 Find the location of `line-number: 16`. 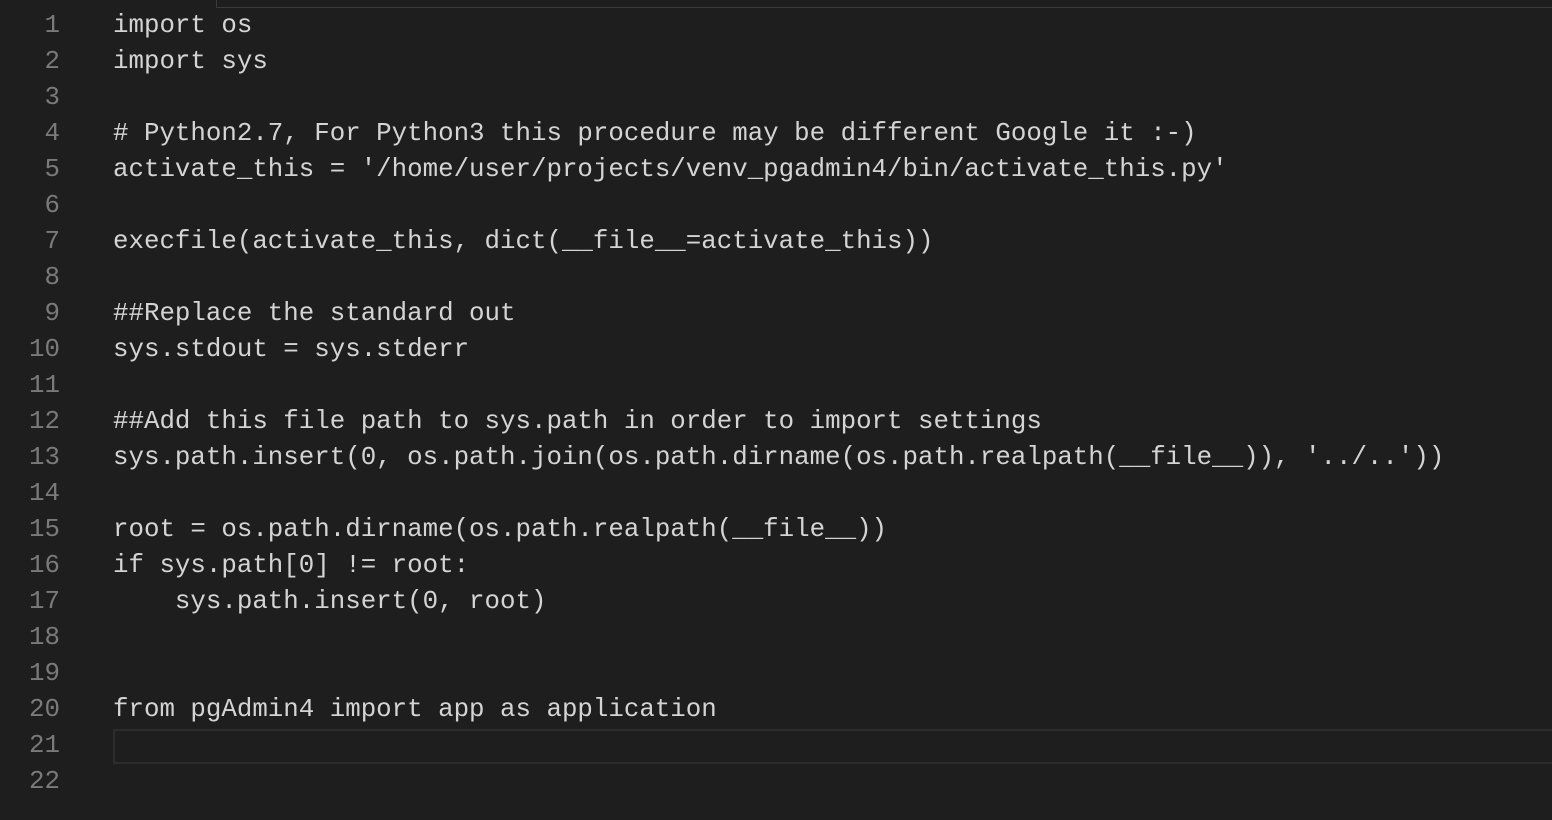

line-number: 16 is located at coordinates (44, 565).